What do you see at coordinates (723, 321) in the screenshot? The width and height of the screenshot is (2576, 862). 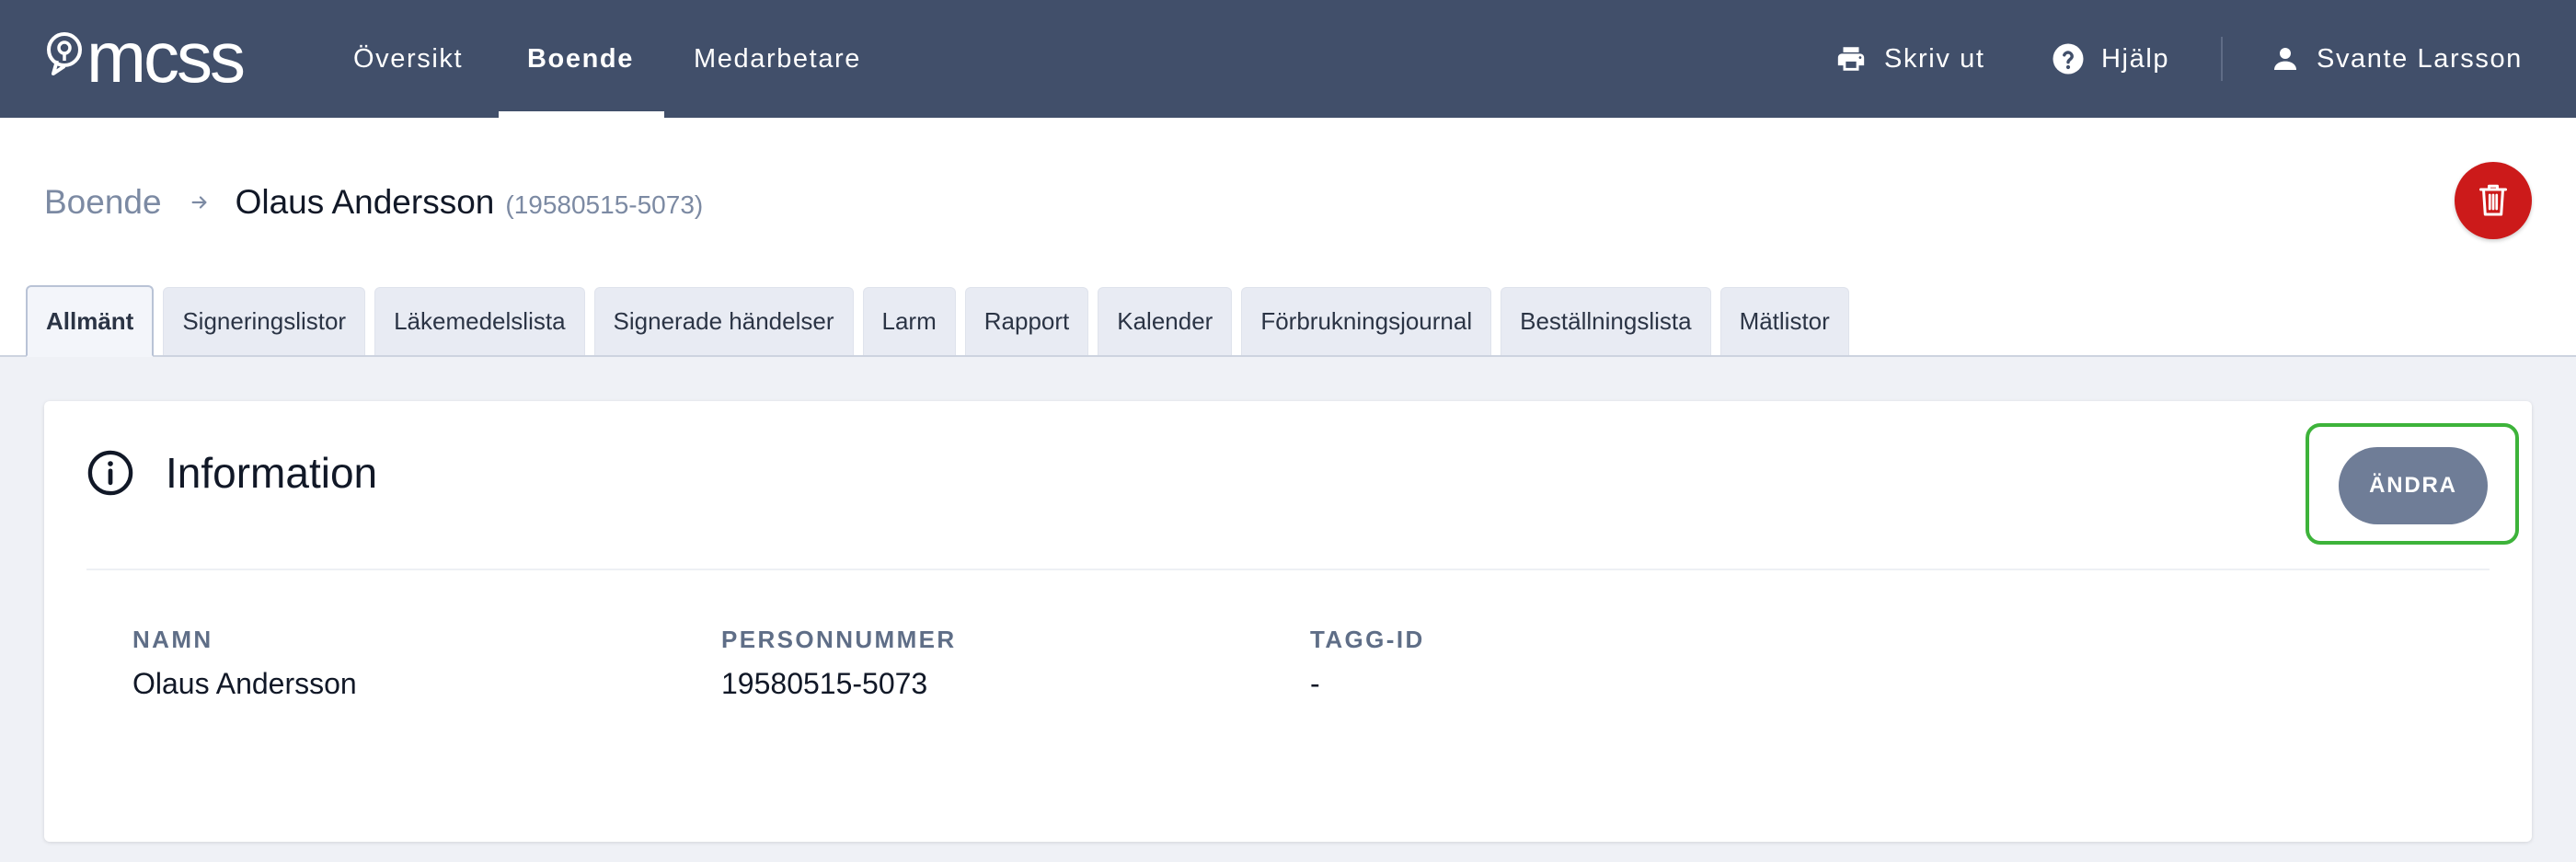 I see `tab-signerade-handelser: Signerade händelser` at bounding box center [723, 321].